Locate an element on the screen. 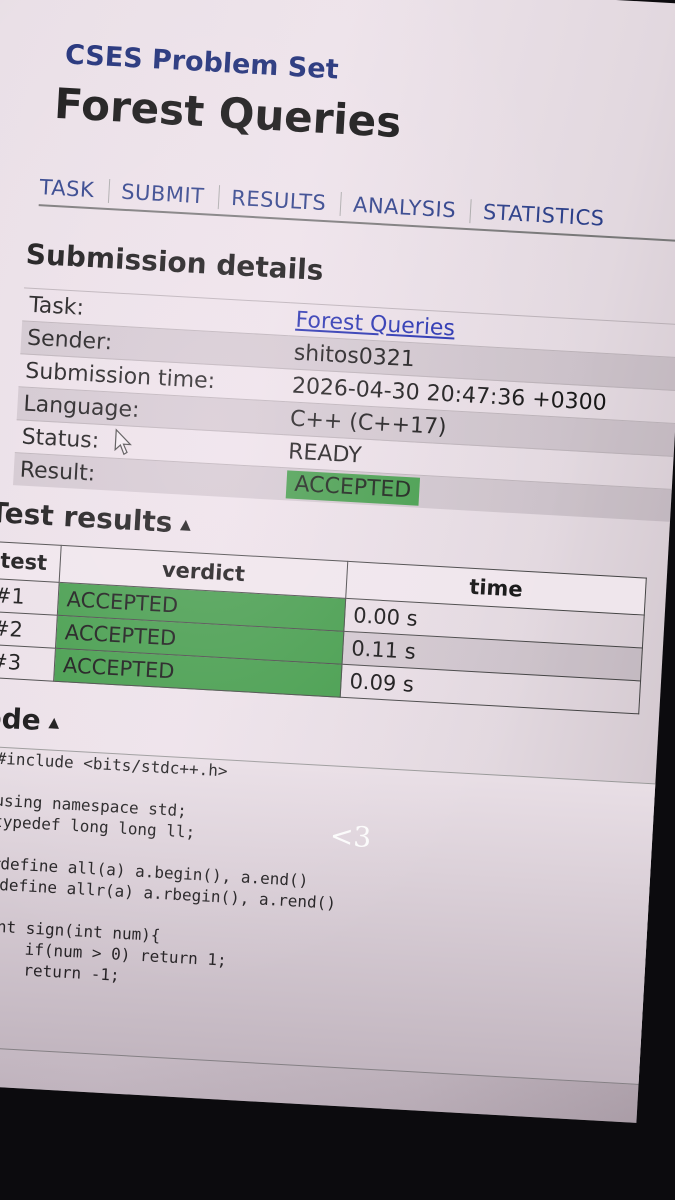  nav-results: RESULTS is located at coordinates (286, 200).